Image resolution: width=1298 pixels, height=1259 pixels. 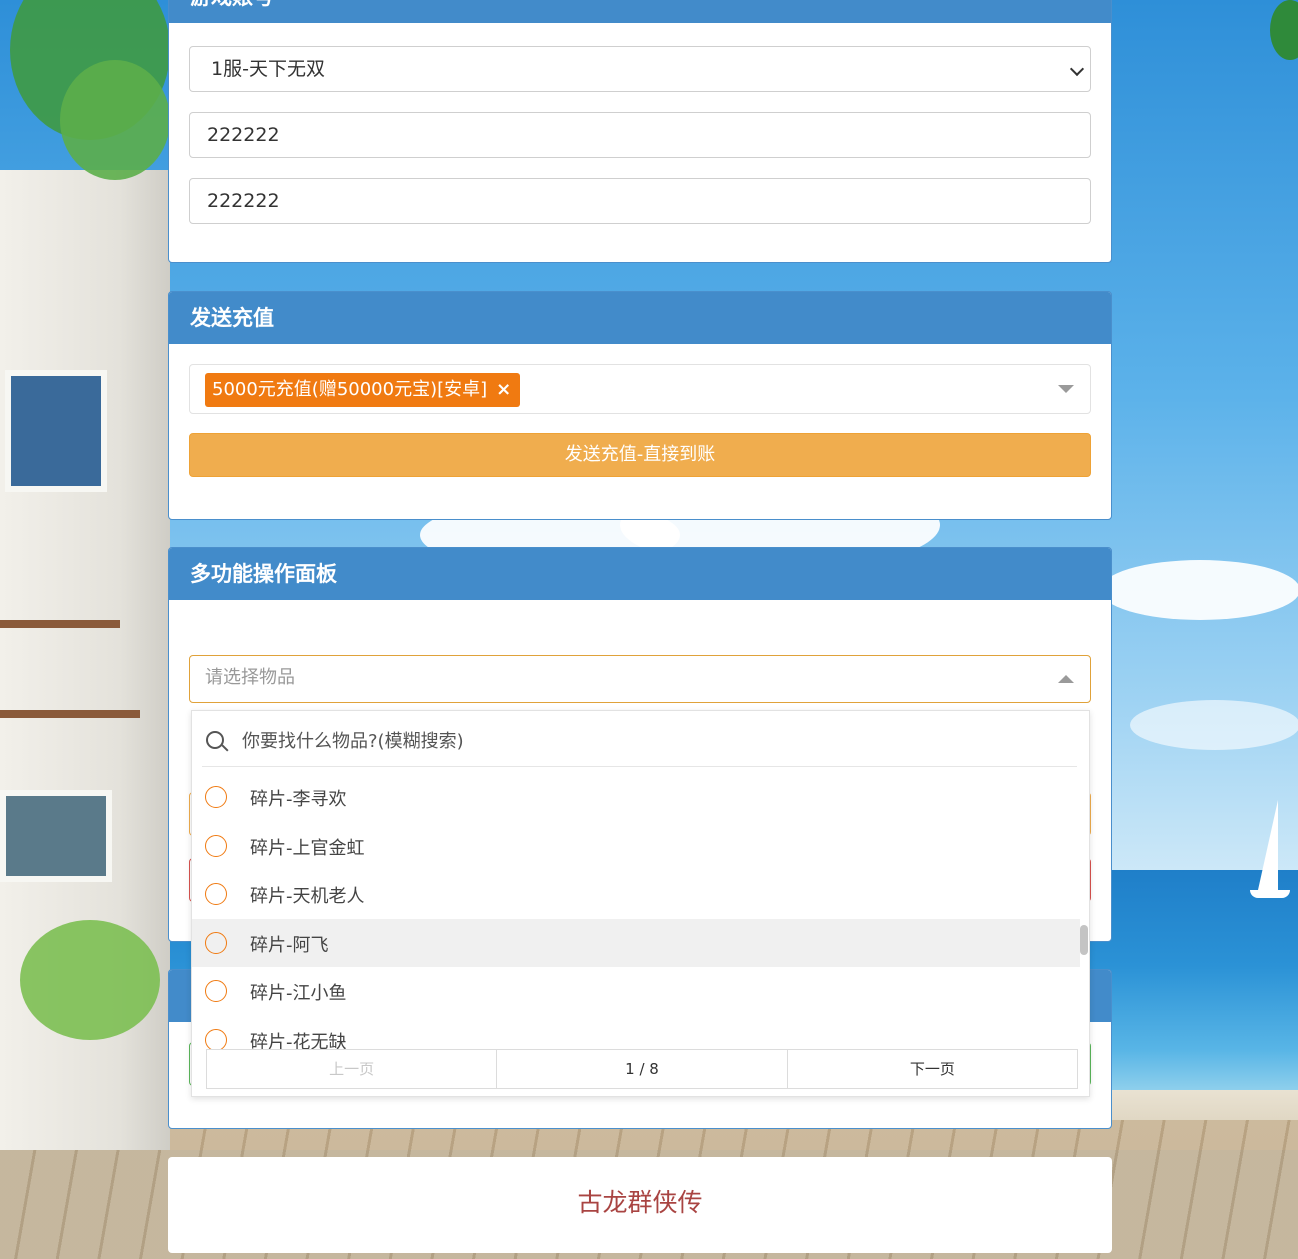 What do you see at coordinates (1066, 389) in the screenshot?
I see `caret-down-icon` at bounding box center [1066, 389].